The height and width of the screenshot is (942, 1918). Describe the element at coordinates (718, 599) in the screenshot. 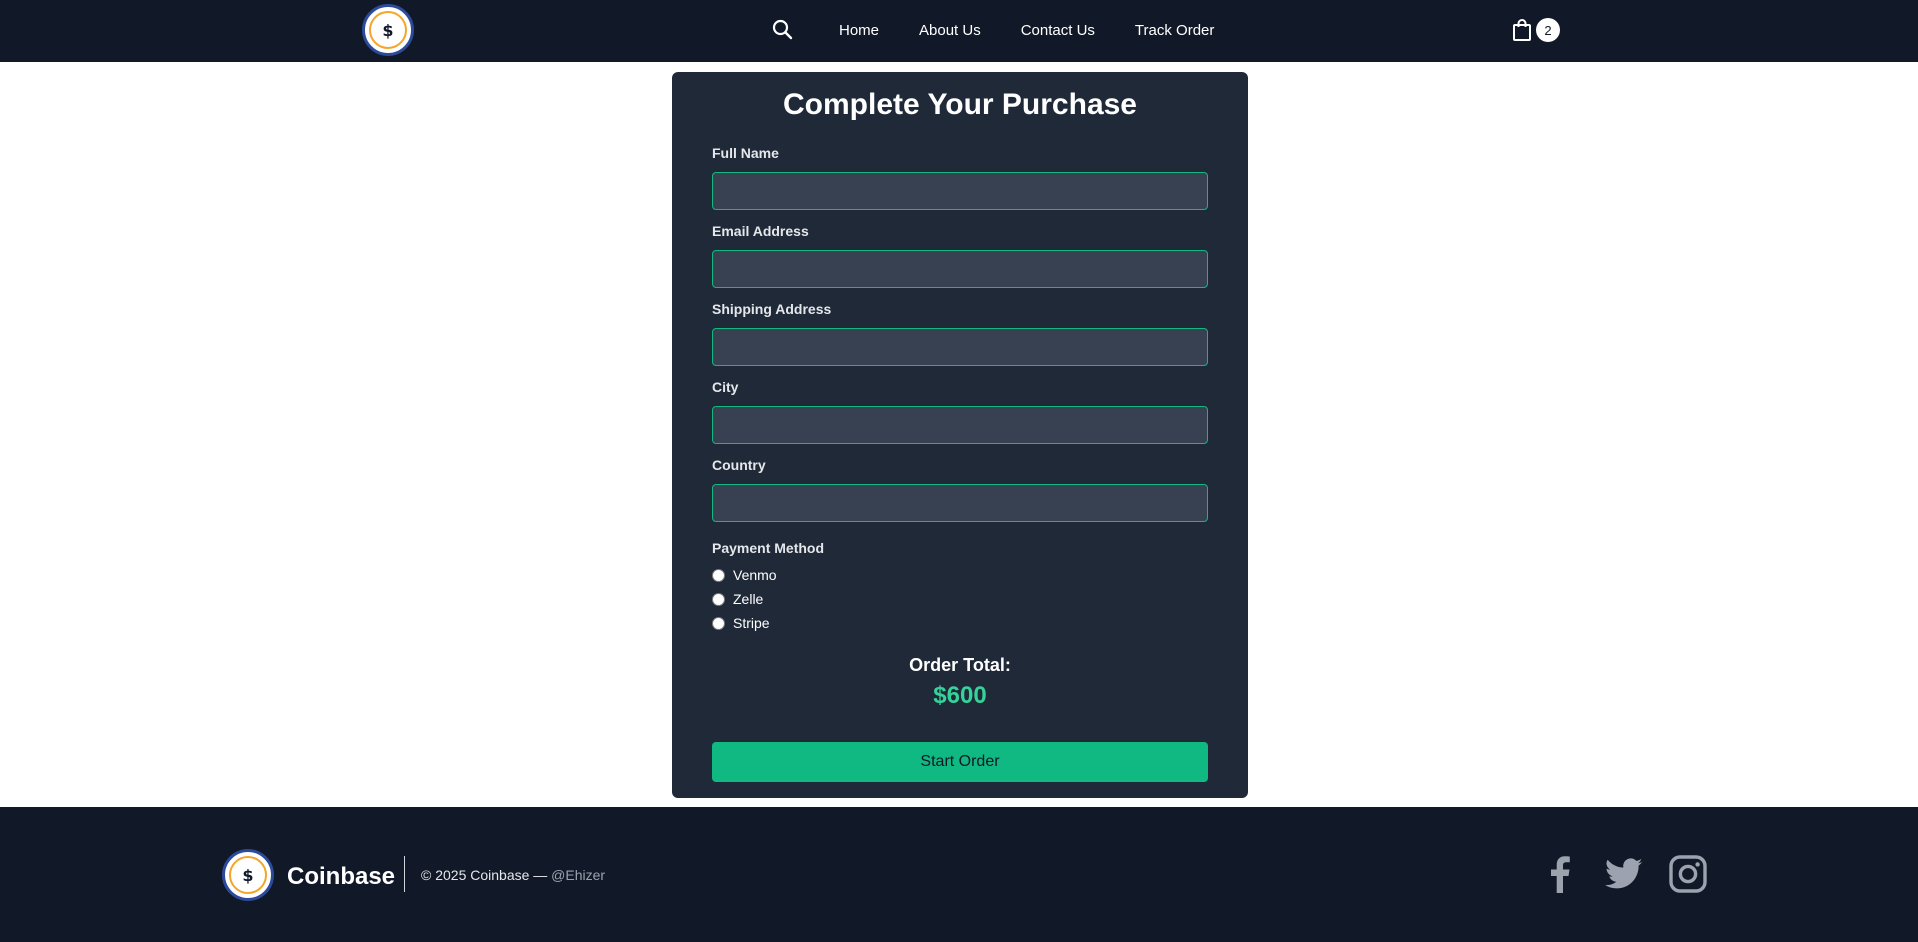

I see `zelle-radio` at that location.